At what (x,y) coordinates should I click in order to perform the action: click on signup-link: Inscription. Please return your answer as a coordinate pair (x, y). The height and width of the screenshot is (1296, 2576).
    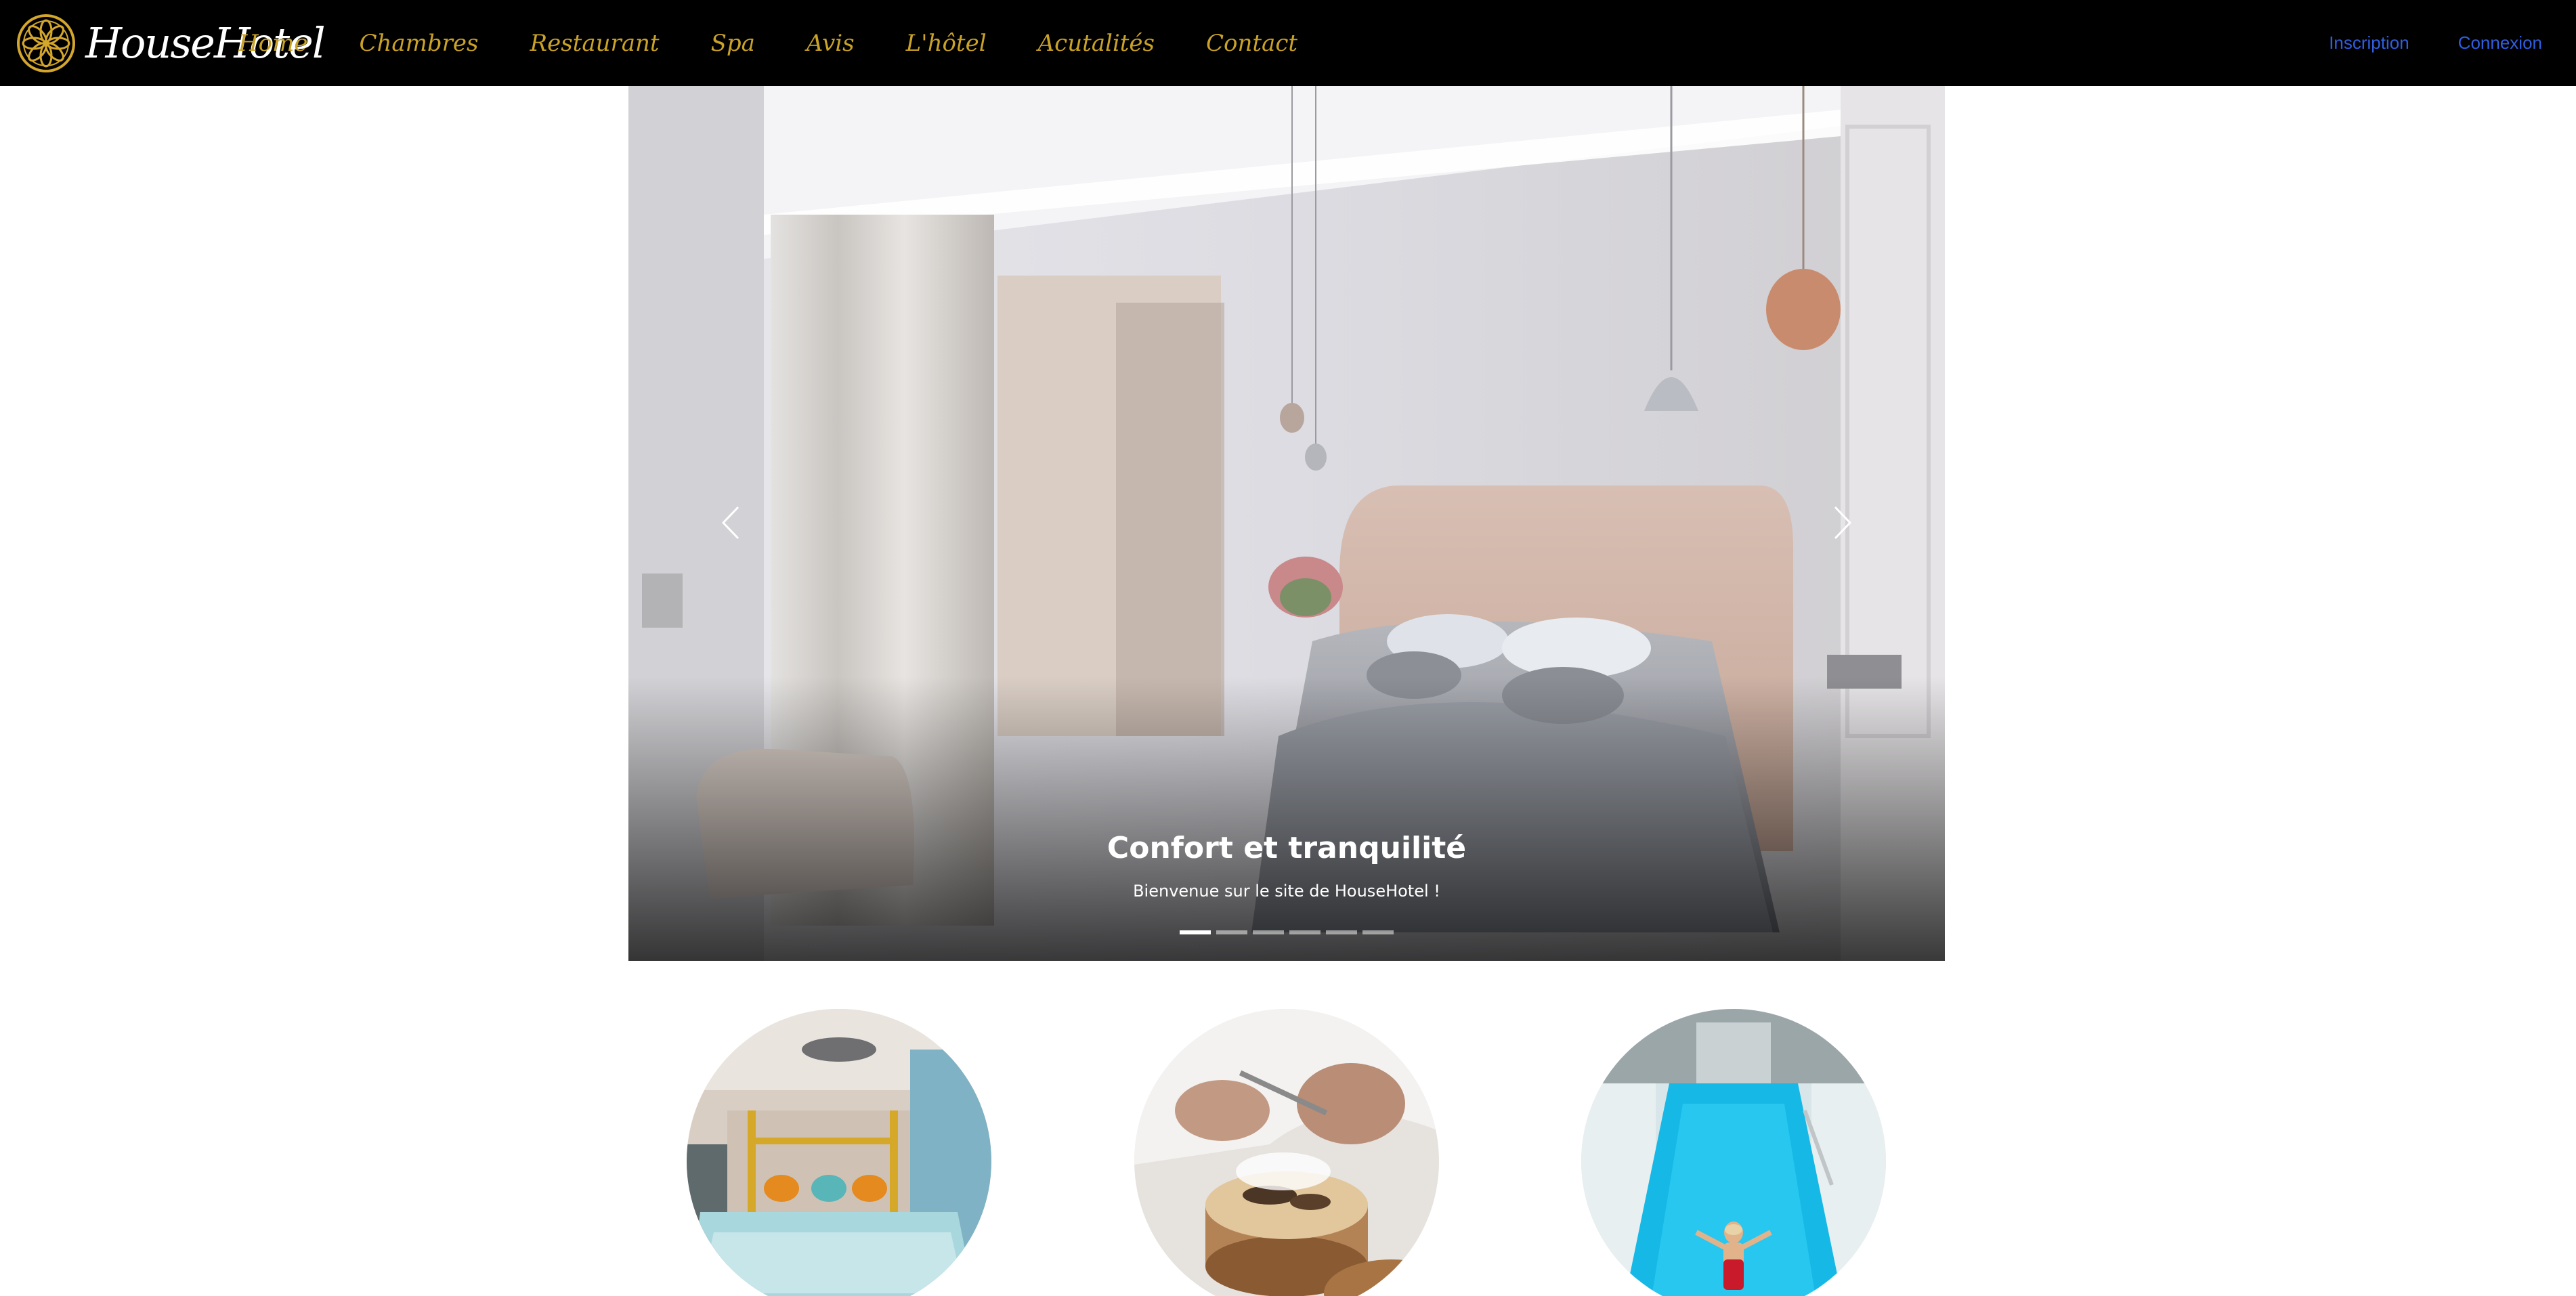
    Looking at the image, I should click on (2369, 43).